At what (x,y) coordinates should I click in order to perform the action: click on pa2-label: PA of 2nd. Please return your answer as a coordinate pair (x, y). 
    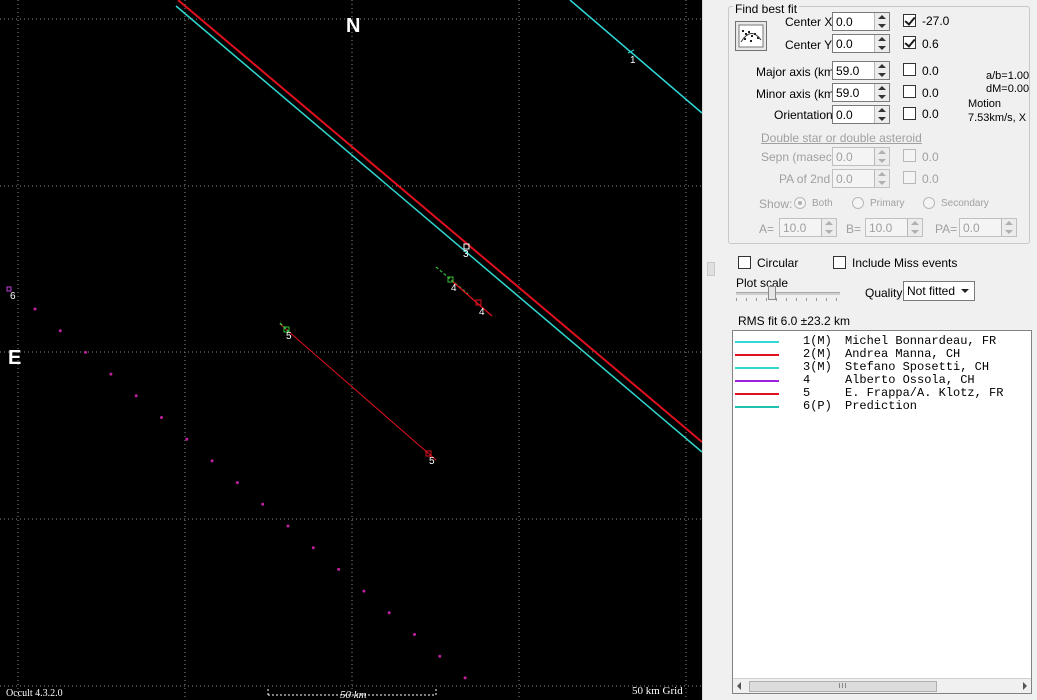
    Looking at the image, I should click on (805, 179).